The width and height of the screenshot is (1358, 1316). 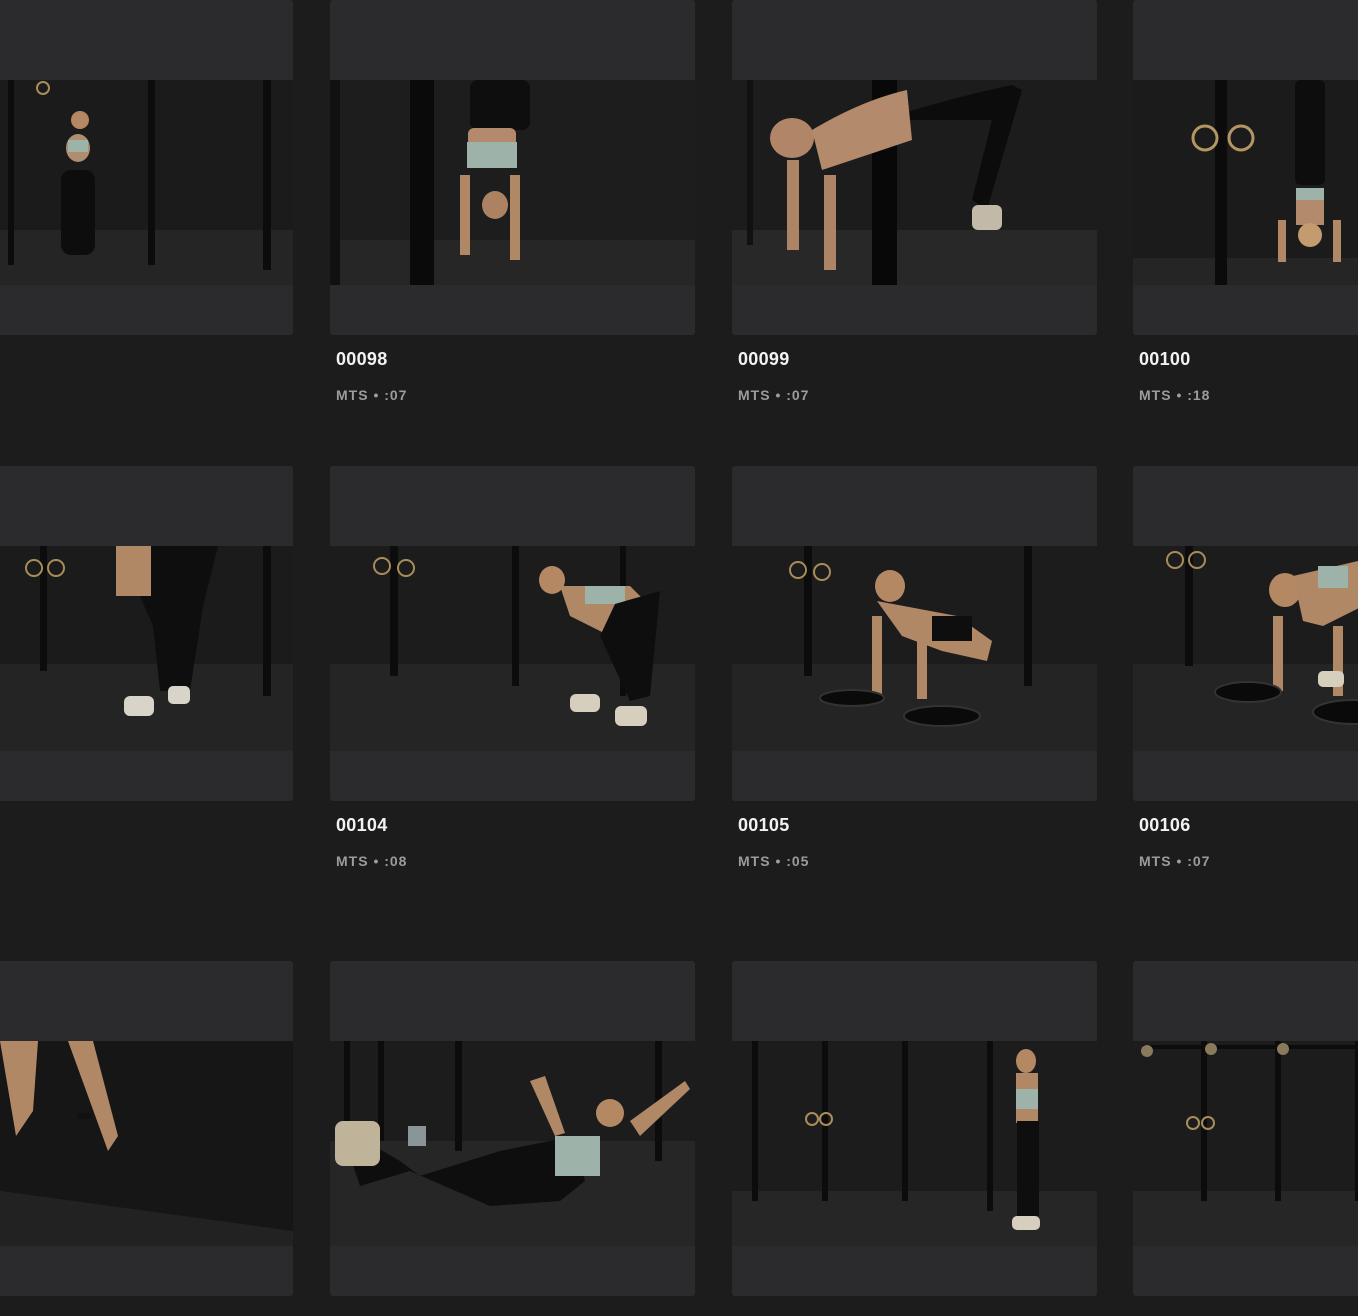 What do you see at coordinates (1165, 359) in the screenshot?
I see `clip-name: 00100` at bounding box center [1165, 359].